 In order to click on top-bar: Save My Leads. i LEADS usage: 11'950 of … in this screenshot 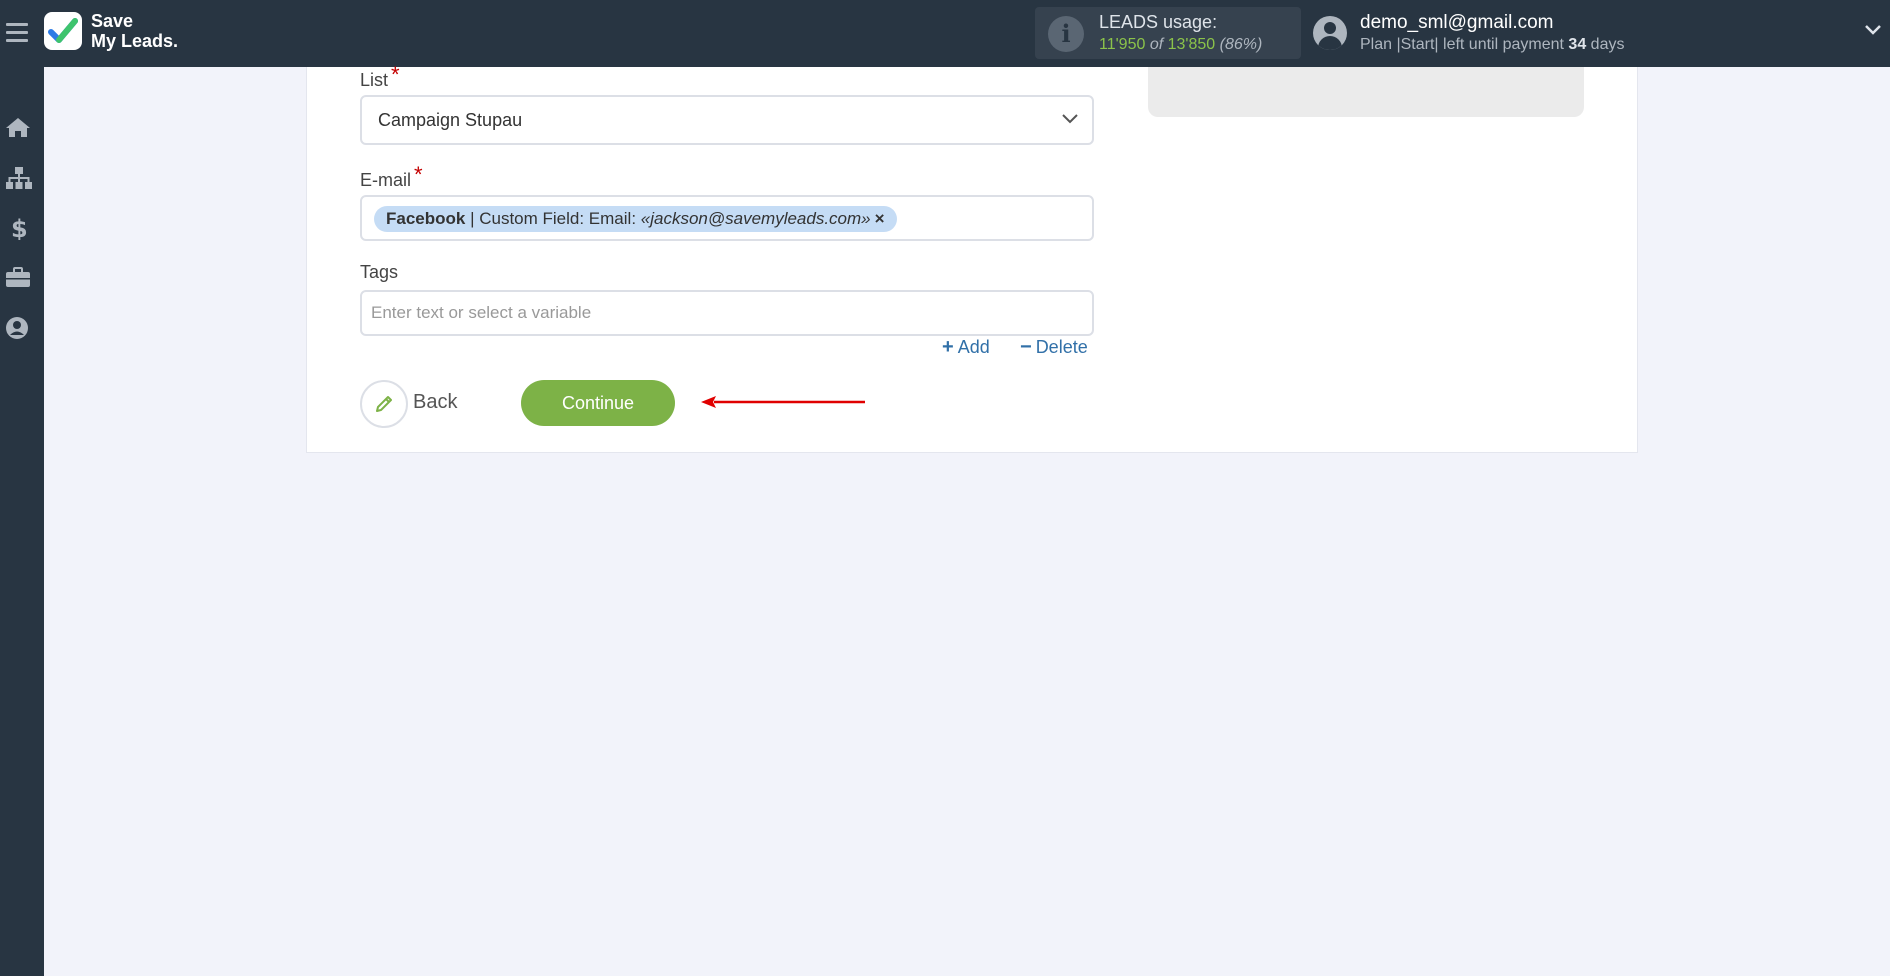, I will do `click(945, 33)`.